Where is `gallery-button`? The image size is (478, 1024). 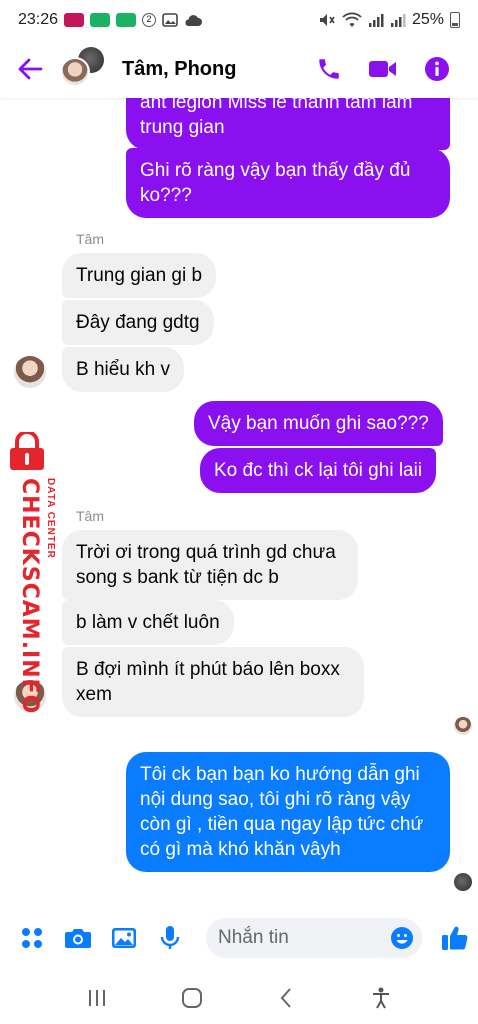
gallery-button is located at coordinates (124, 938).